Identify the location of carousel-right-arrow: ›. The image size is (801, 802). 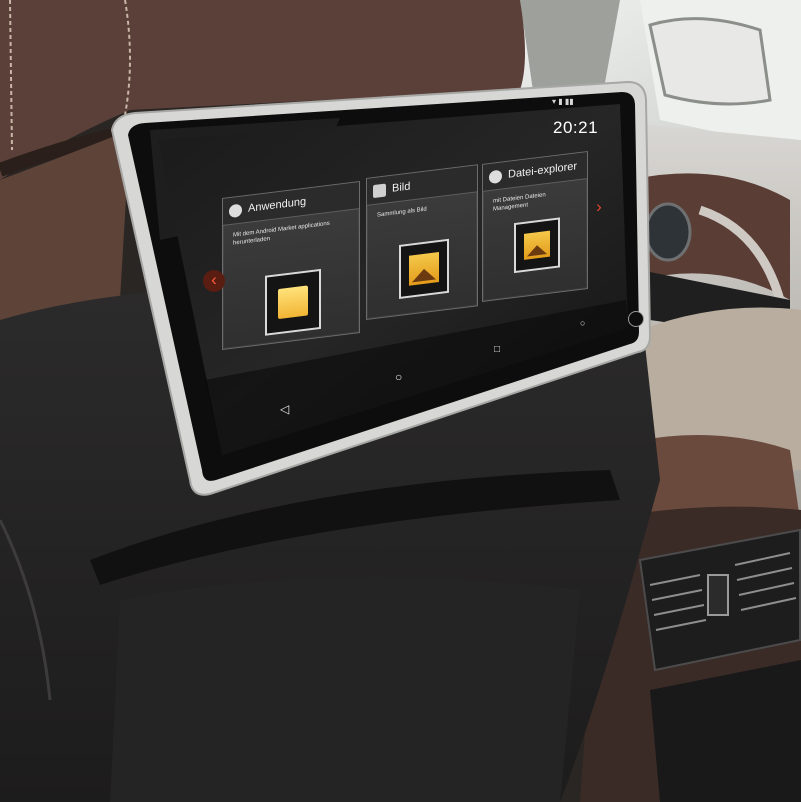
(599, 208).